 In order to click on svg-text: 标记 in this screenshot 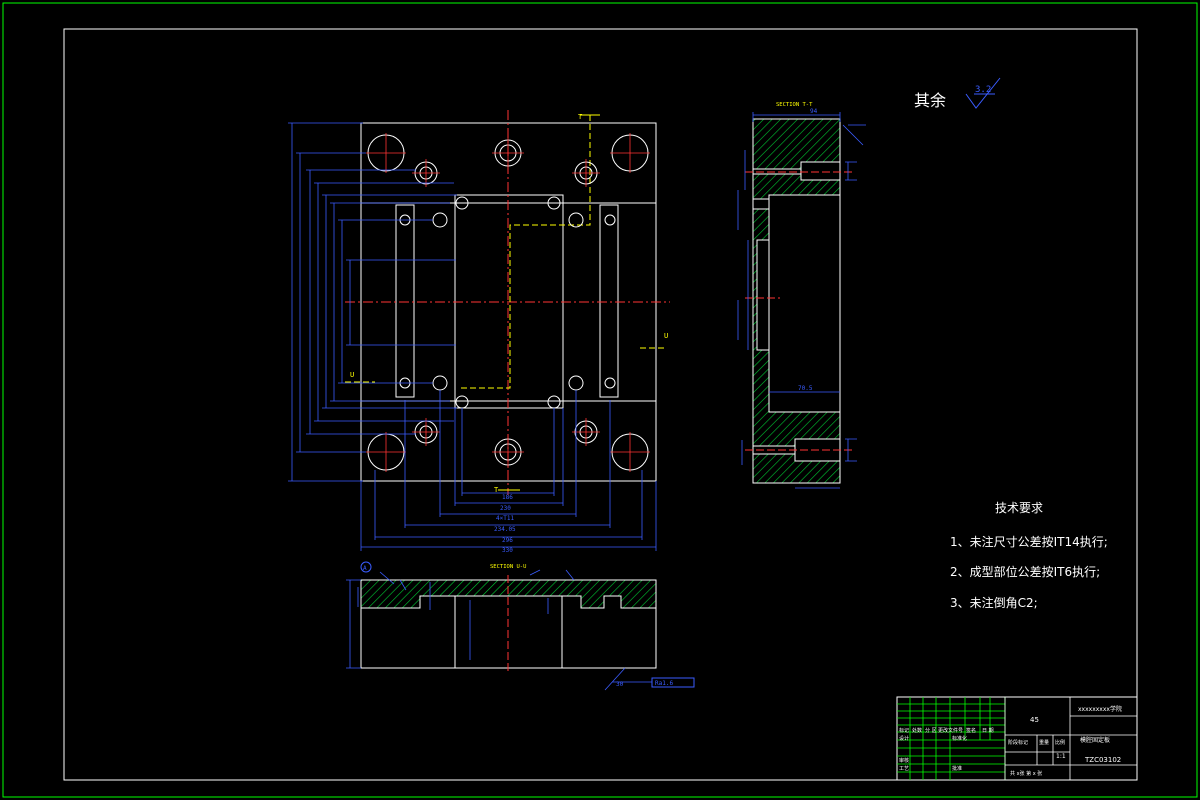, I will do `click(904, 730)`.